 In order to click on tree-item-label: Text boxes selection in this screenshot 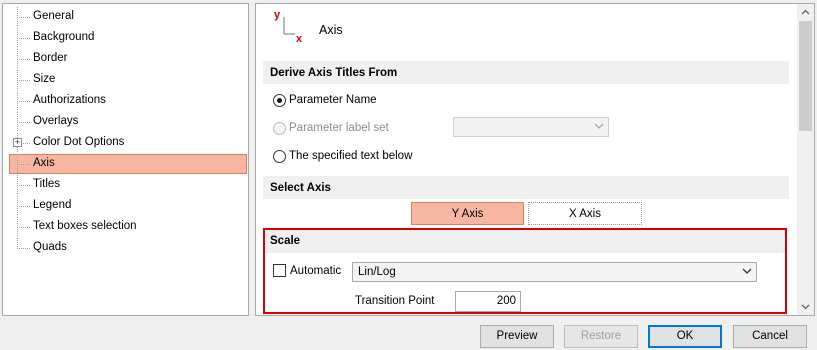, I will do `click(85, 226)`.